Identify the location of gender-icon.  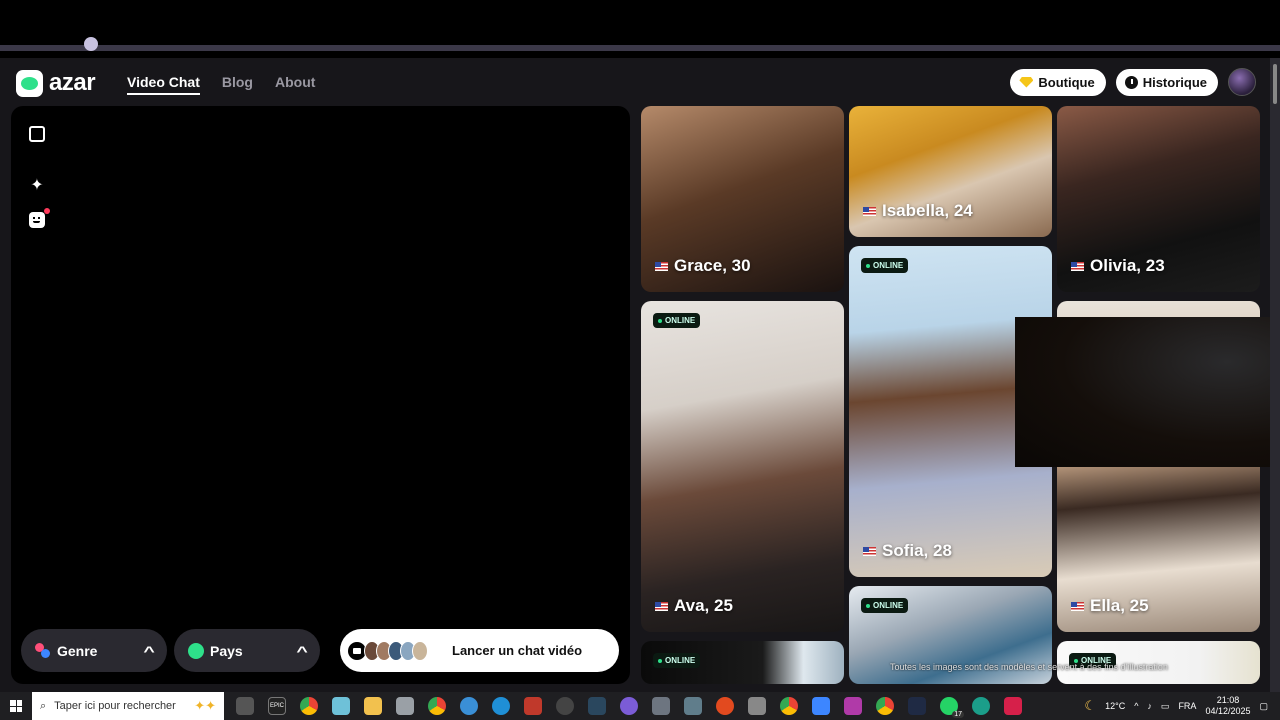
(43, 650).